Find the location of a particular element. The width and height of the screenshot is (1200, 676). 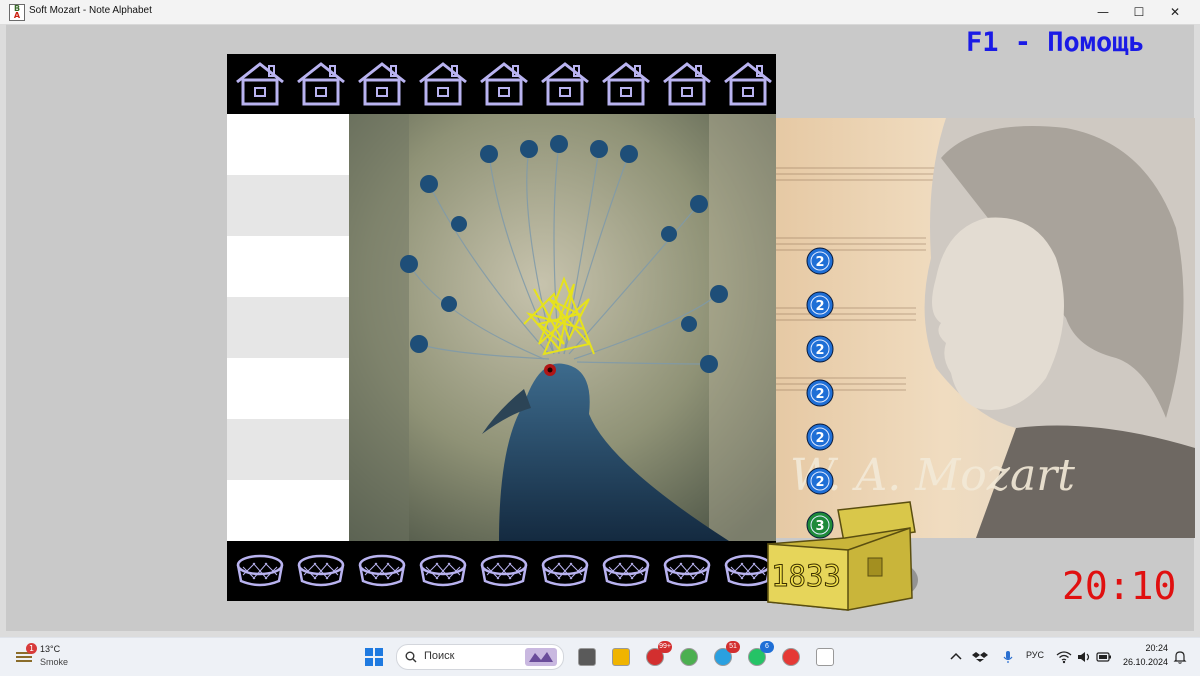

chrome-browser-icon is located at coordinates (689, 657).